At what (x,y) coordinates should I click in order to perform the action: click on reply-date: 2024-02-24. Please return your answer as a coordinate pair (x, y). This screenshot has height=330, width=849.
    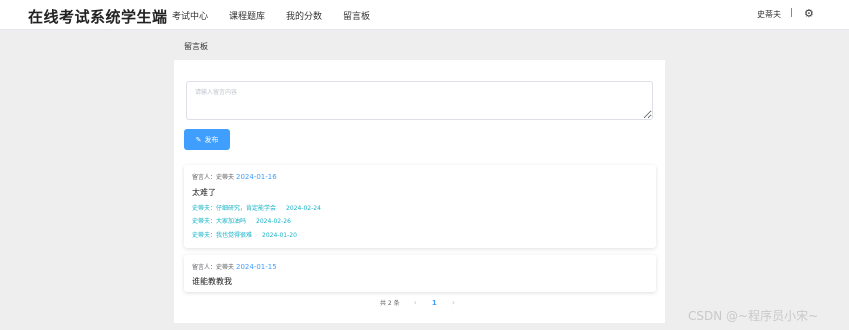
    Looking at the image, I should click on (303, 208).